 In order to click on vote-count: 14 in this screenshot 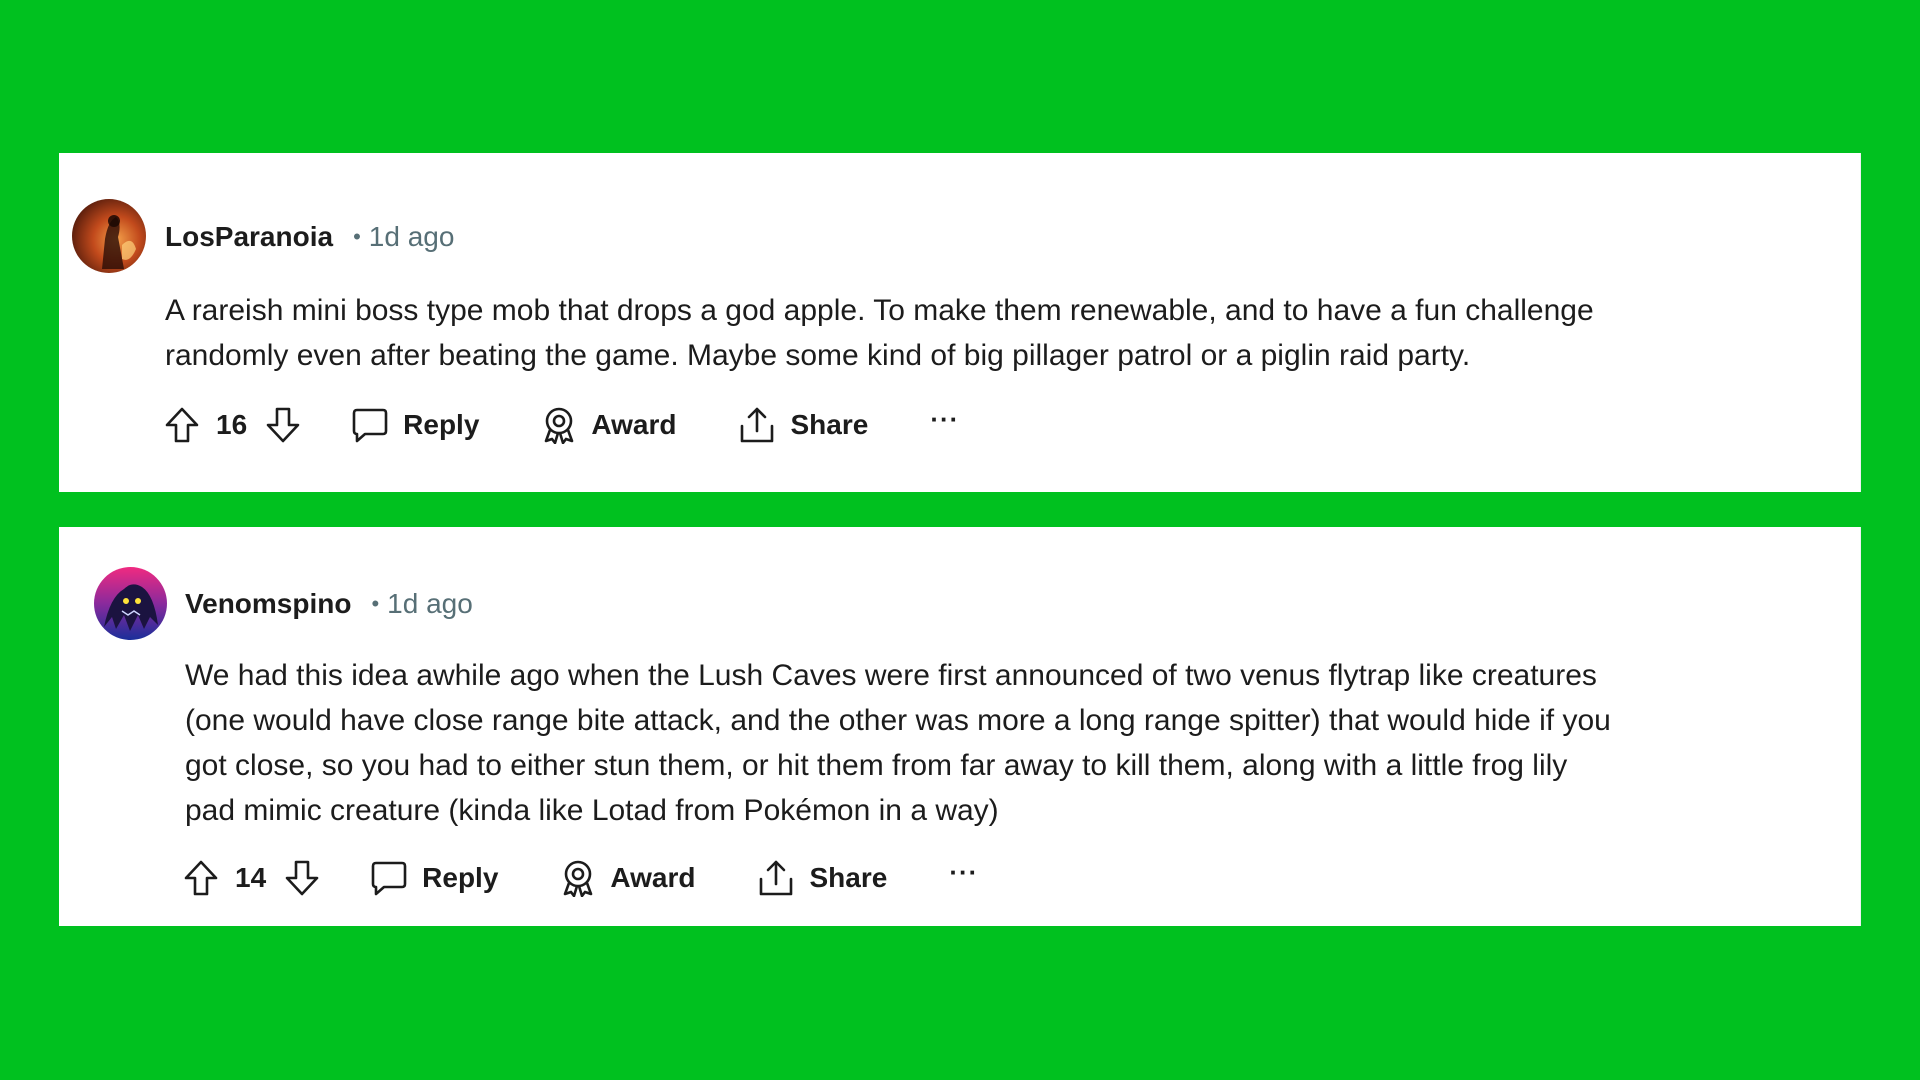, I will do `click(251, 877)`.